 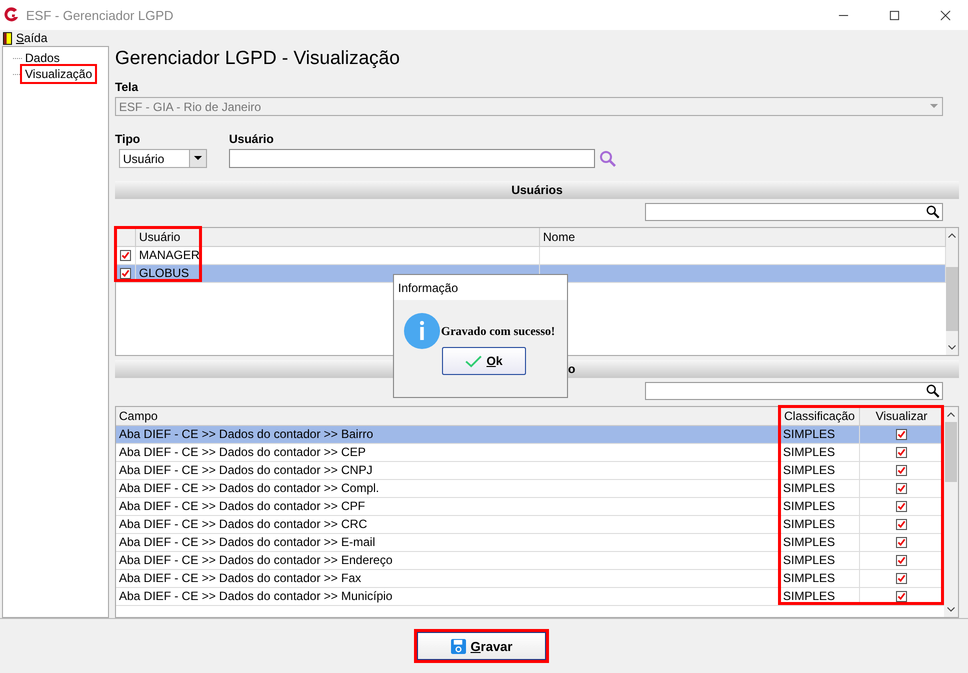 What do you see at coordinates (127, 87) in the screenshot?
I see `field-label: Tela` at bounding box center [127, 87].